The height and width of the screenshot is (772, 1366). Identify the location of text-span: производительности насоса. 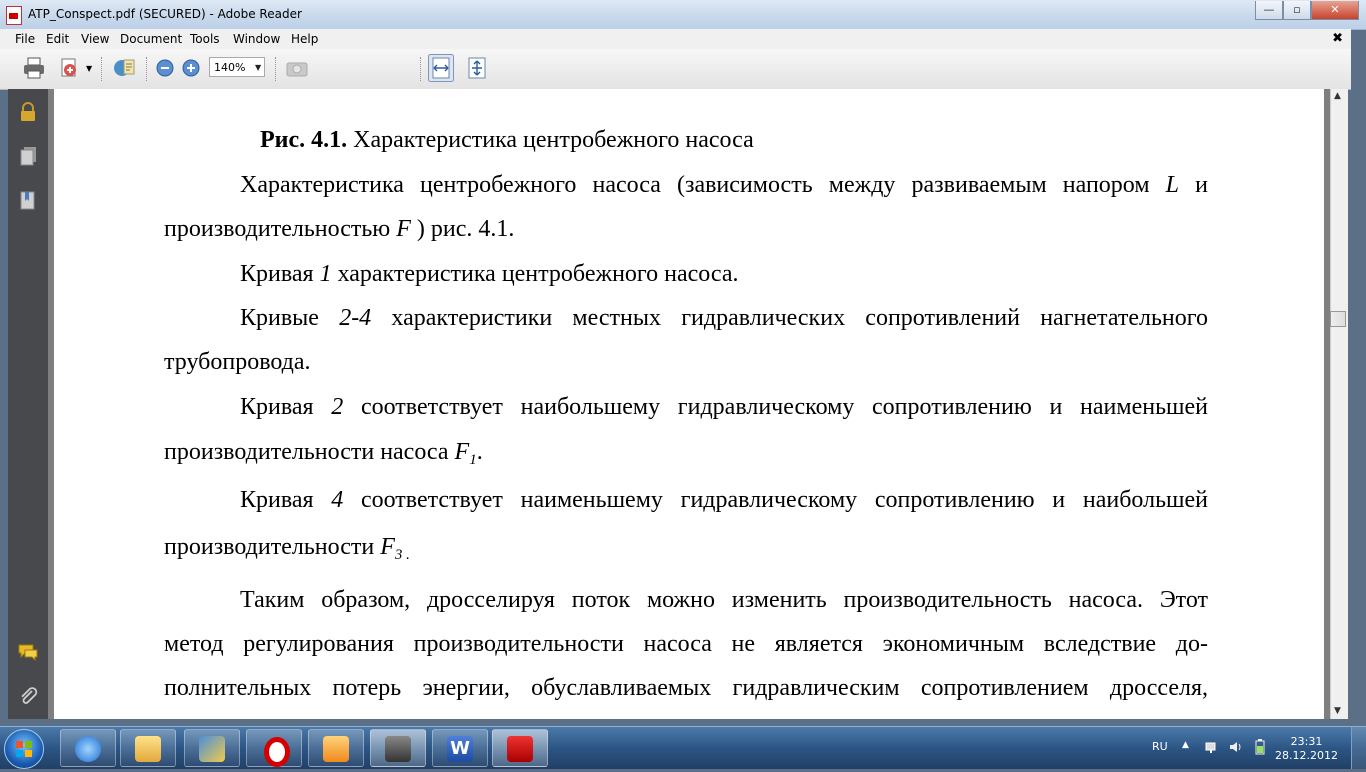
(309, 452).